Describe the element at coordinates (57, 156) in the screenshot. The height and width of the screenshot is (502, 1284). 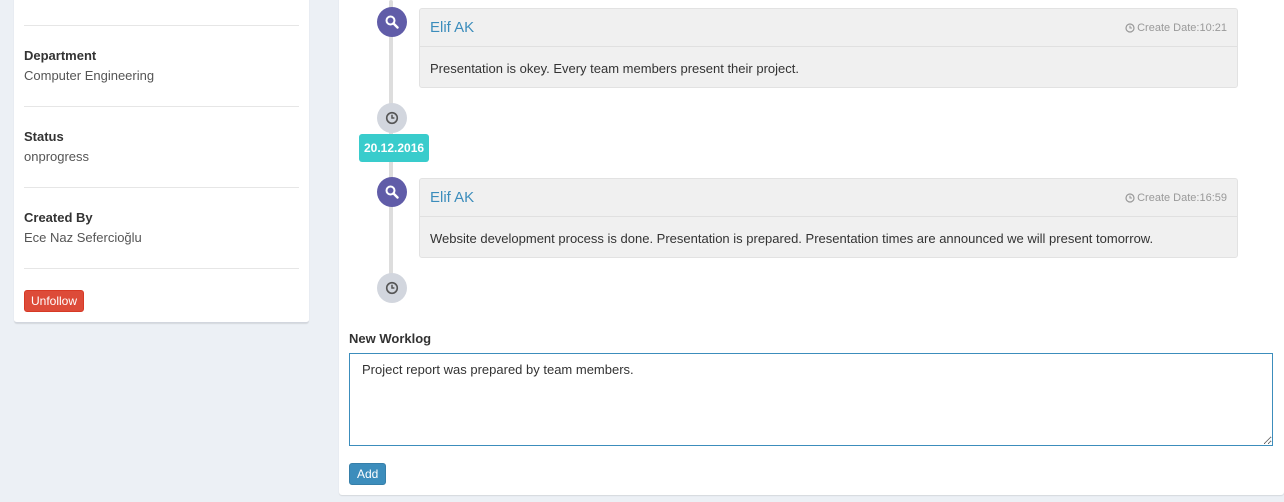
I see `status-value: onprogress` at that location.